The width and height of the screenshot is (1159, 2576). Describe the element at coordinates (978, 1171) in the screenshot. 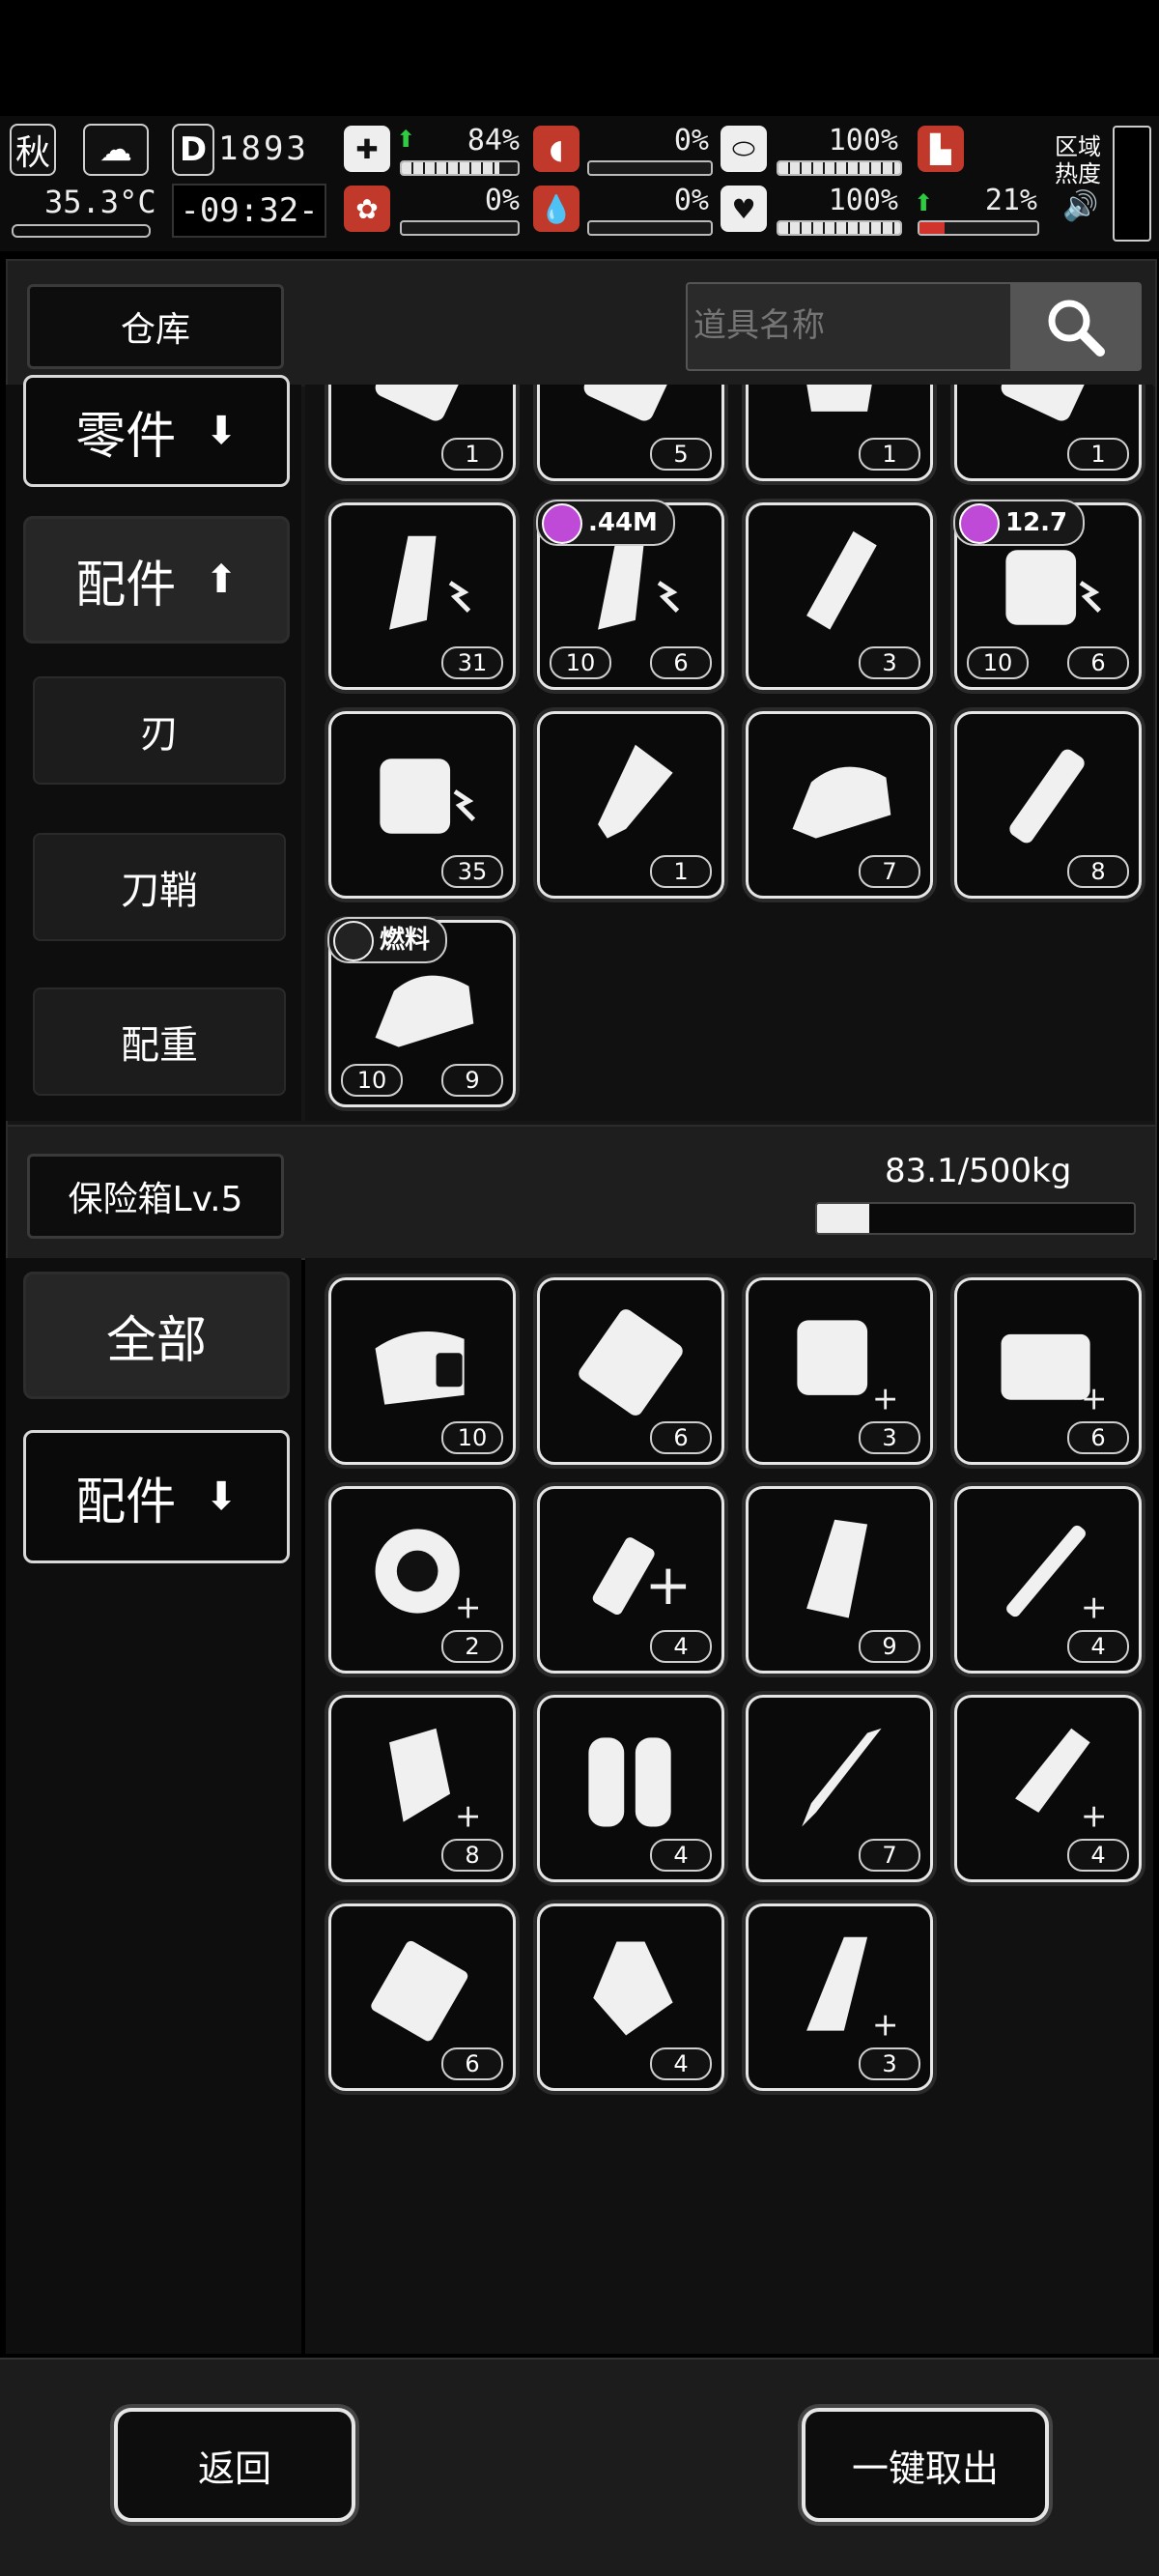

I see `safe-weight: 83.1/500kg` at that location.